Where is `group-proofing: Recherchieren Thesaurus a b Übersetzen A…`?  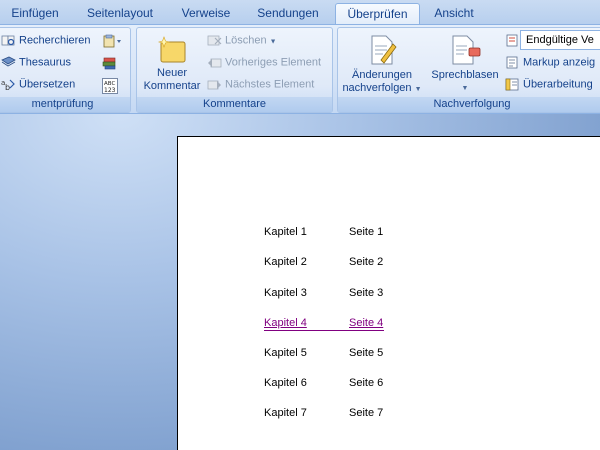
group-proofing: Recherchieren Thesaurus a b Übersetzen A… is located at coordinates (65, 70).